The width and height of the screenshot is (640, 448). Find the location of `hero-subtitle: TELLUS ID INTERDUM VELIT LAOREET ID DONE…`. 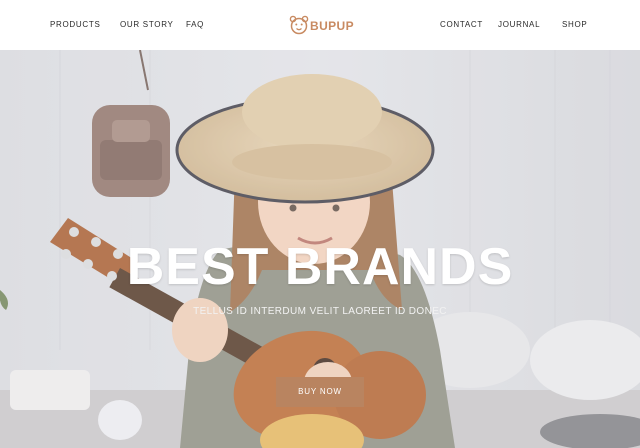

hero-subtitle: TELLUS ID INTERDUM VELIT LAOREET ID DONE… is located at coordinates (320, 311).